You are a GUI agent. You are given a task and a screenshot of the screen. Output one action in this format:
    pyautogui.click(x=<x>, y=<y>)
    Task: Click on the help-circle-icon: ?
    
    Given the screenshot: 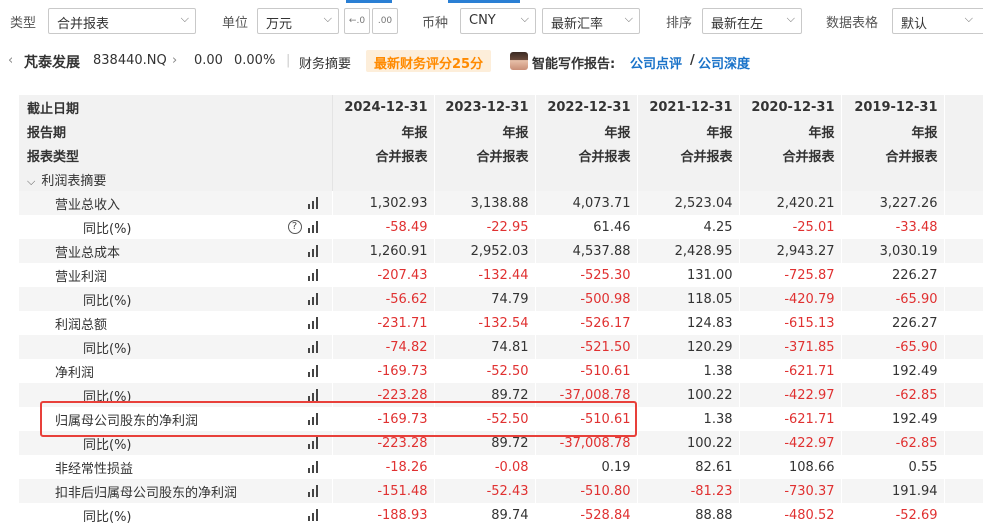 What is the action you would take?
    pyautogui.click(x=294, y=227)
    